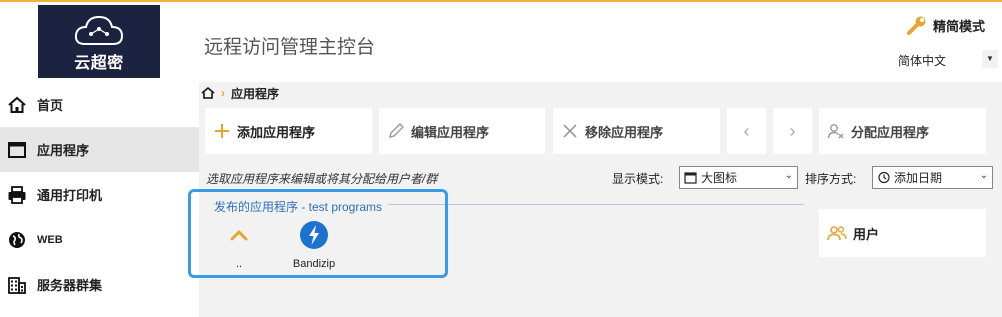 This screenshot has width=1002, height=317. I want to click on globe-icon, so click(17, 239).